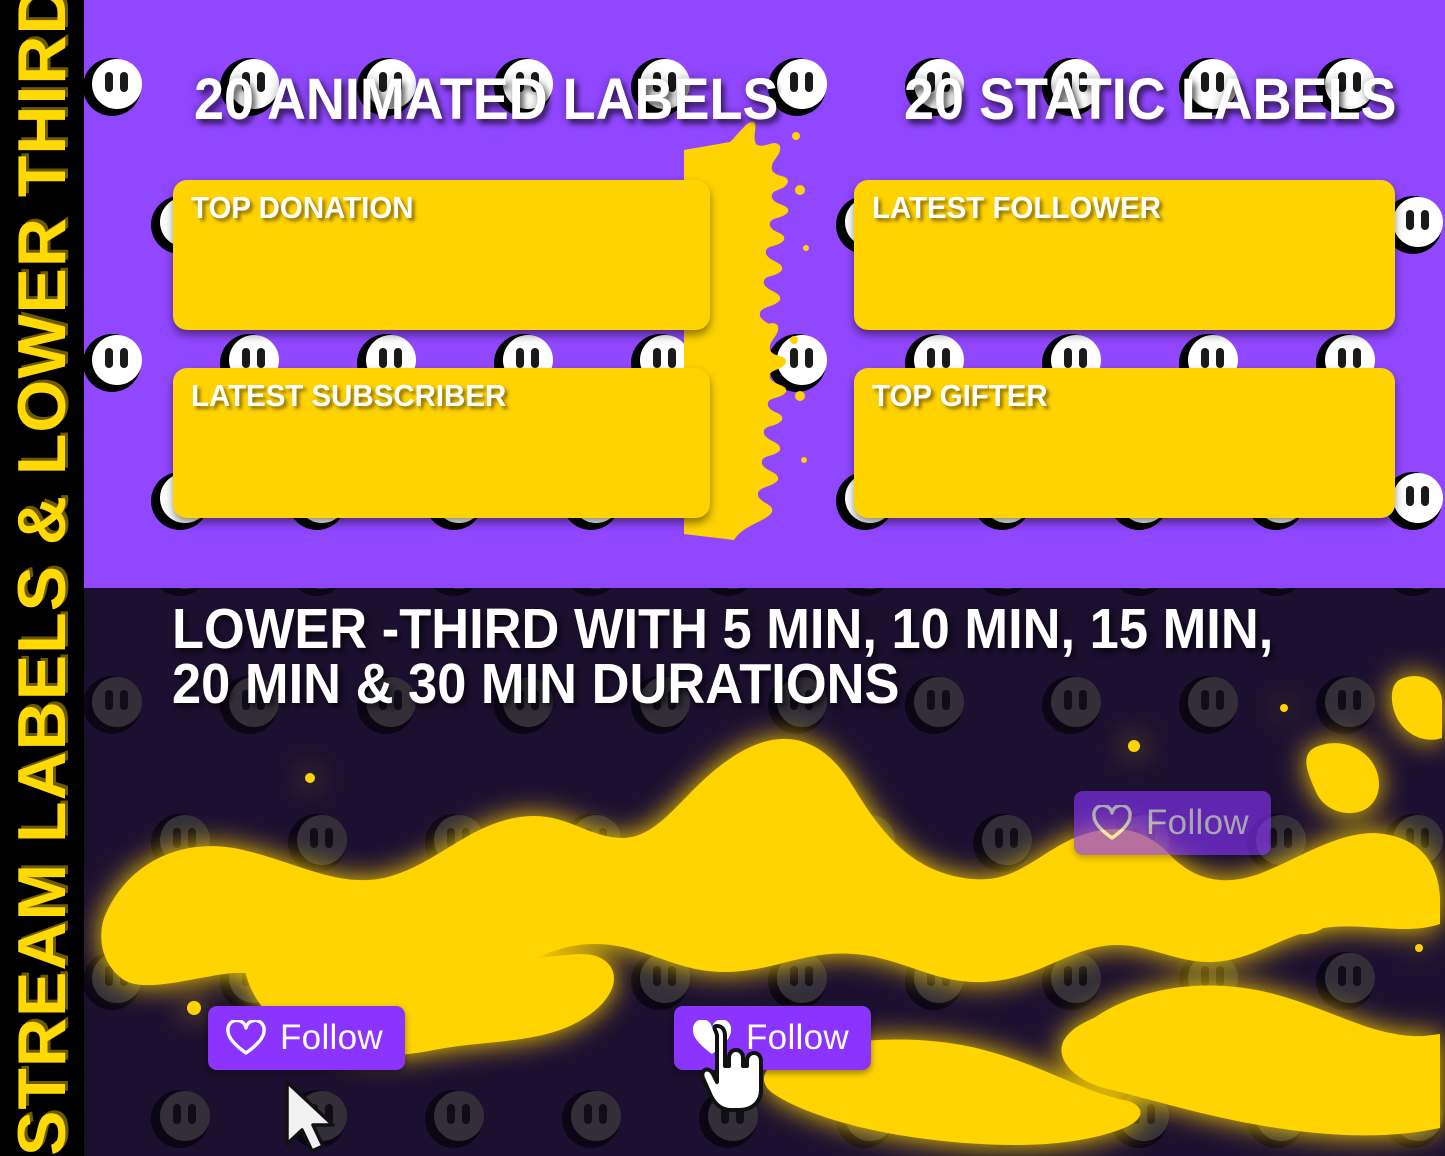 This screenshot has height=1156, width=1445. I want to click on label-caption: TOP DONATION, so click(302, 207).